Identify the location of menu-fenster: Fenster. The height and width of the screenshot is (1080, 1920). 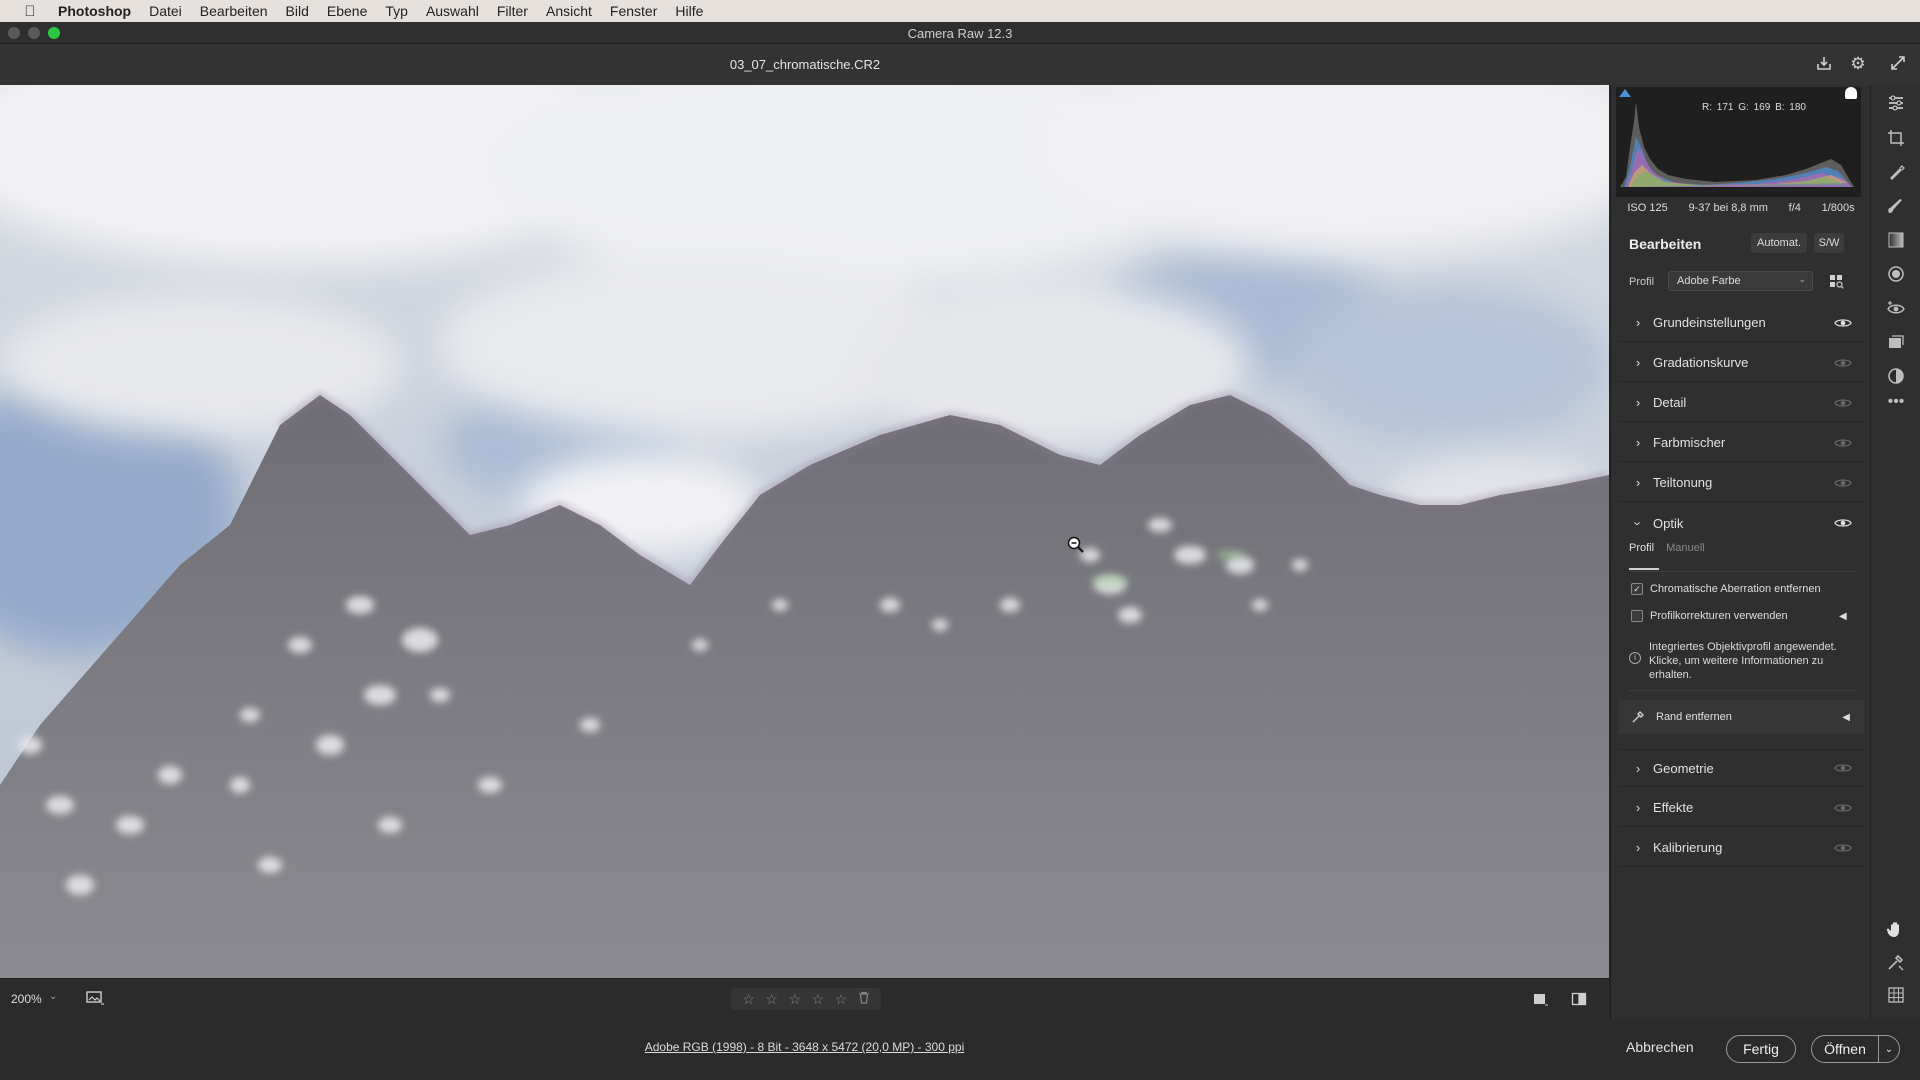
(633, 11).